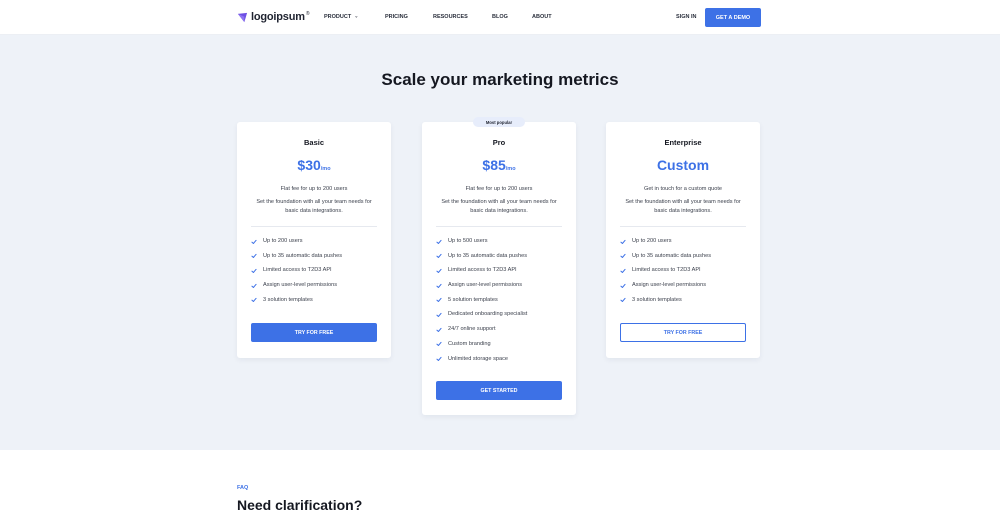 The height and width of the screenshot is (513, 1000). Describe the element at coordinates (499, 390) in the screenshot. I see `get-started-button: GET STARTED` at that location.